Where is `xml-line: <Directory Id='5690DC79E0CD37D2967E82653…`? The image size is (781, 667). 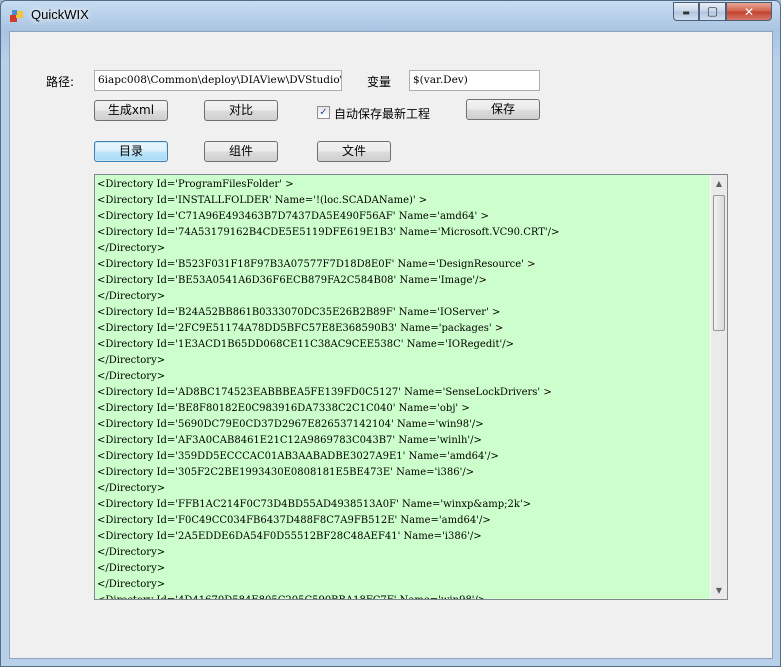 xml-line: <Directory Id='5690DC79E0CD37D2967E82653… is located at coordinates (290, 424).